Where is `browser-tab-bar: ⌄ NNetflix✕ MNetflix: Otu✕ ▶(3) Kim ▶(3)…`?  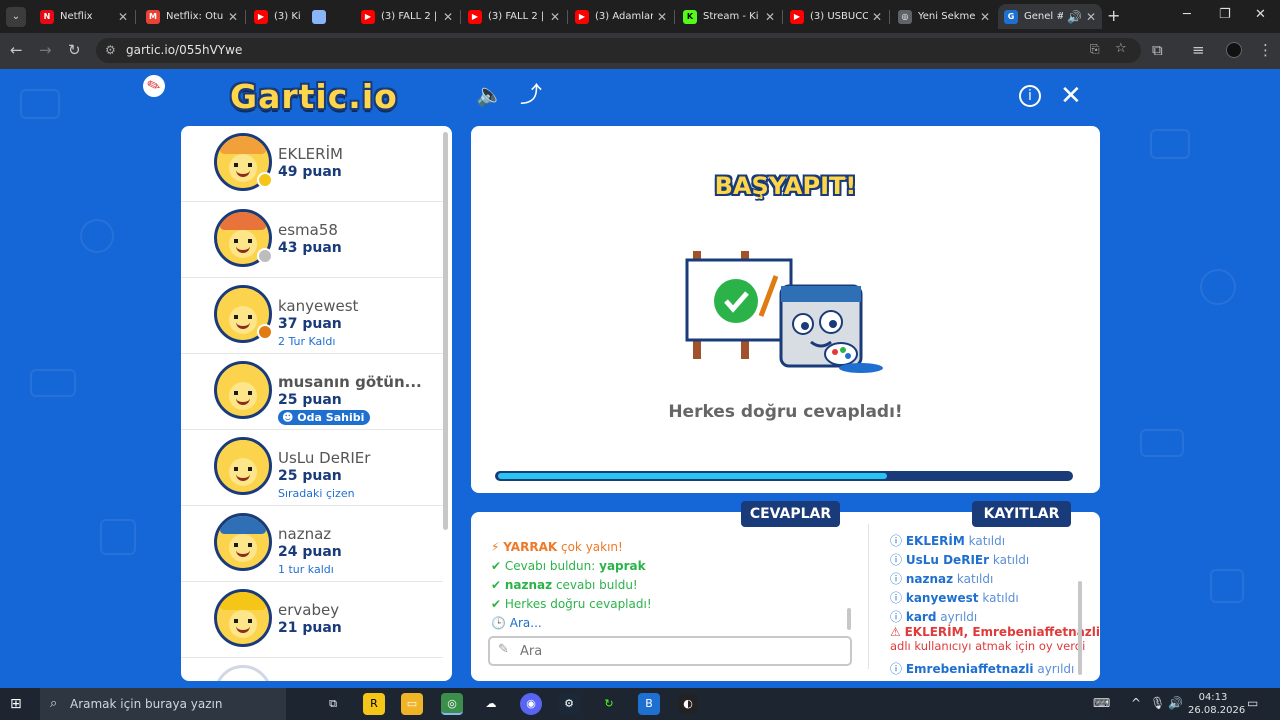 browser-tab-bar: ⌄ NNetflix✕ MNetflix: Otu✕ ▶(3) Kim ▶(3)… is located at coordinates (640, 16).